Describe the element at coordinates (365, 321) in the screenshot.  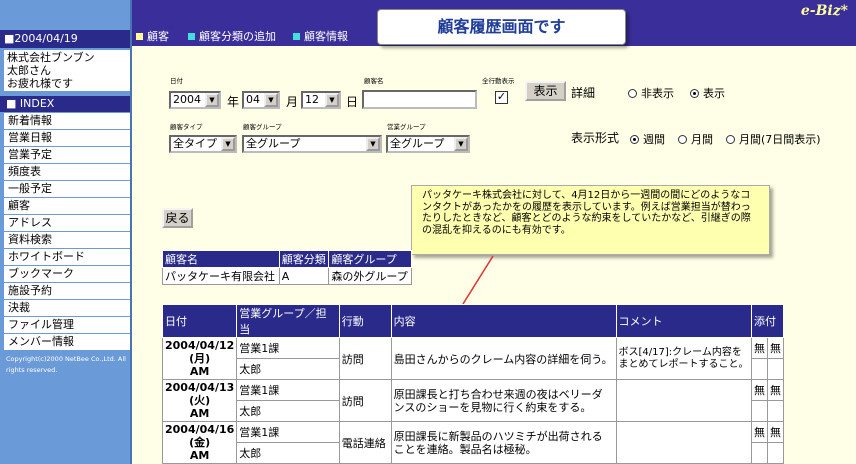
I see `col-action: 行動` at that location.